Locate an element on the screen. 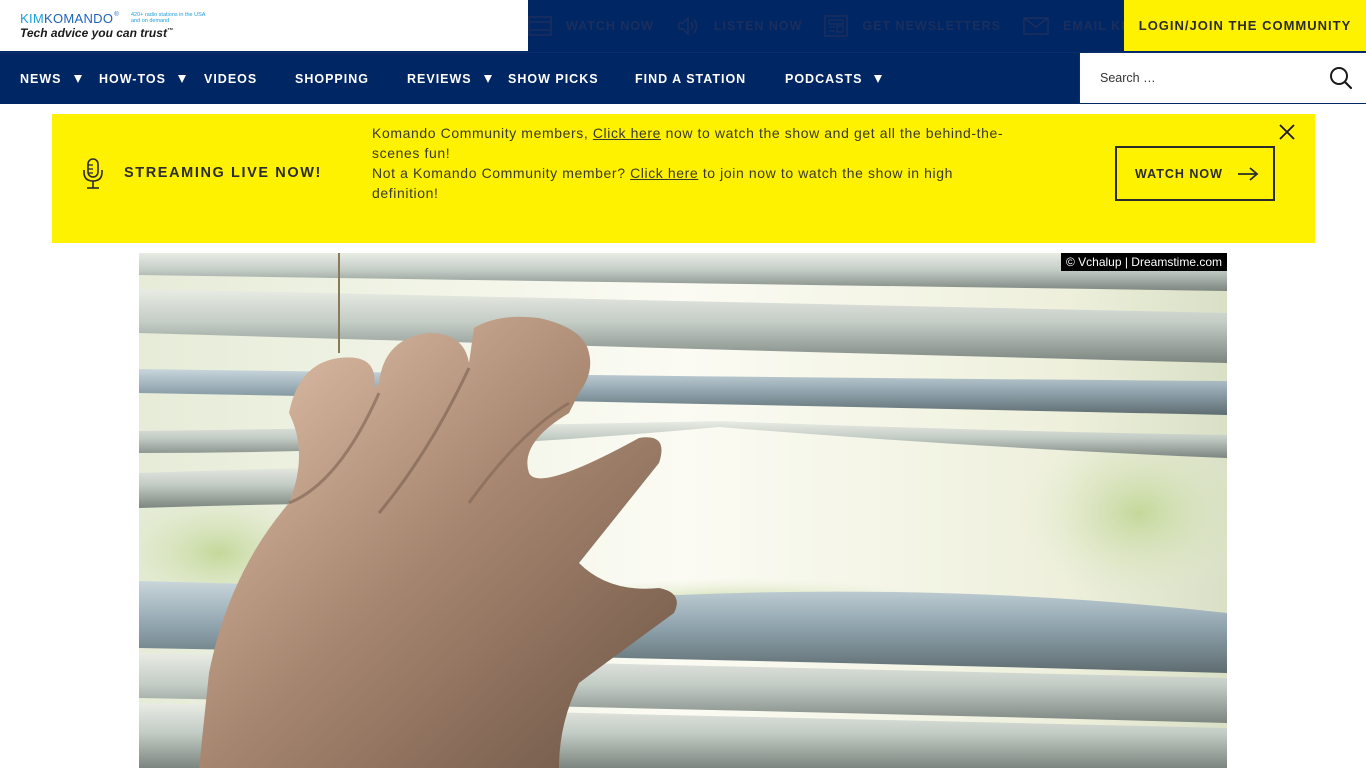 The height and width of the screenshot is (768, 1366). microphone-icon is located at coordinates (93, 173).